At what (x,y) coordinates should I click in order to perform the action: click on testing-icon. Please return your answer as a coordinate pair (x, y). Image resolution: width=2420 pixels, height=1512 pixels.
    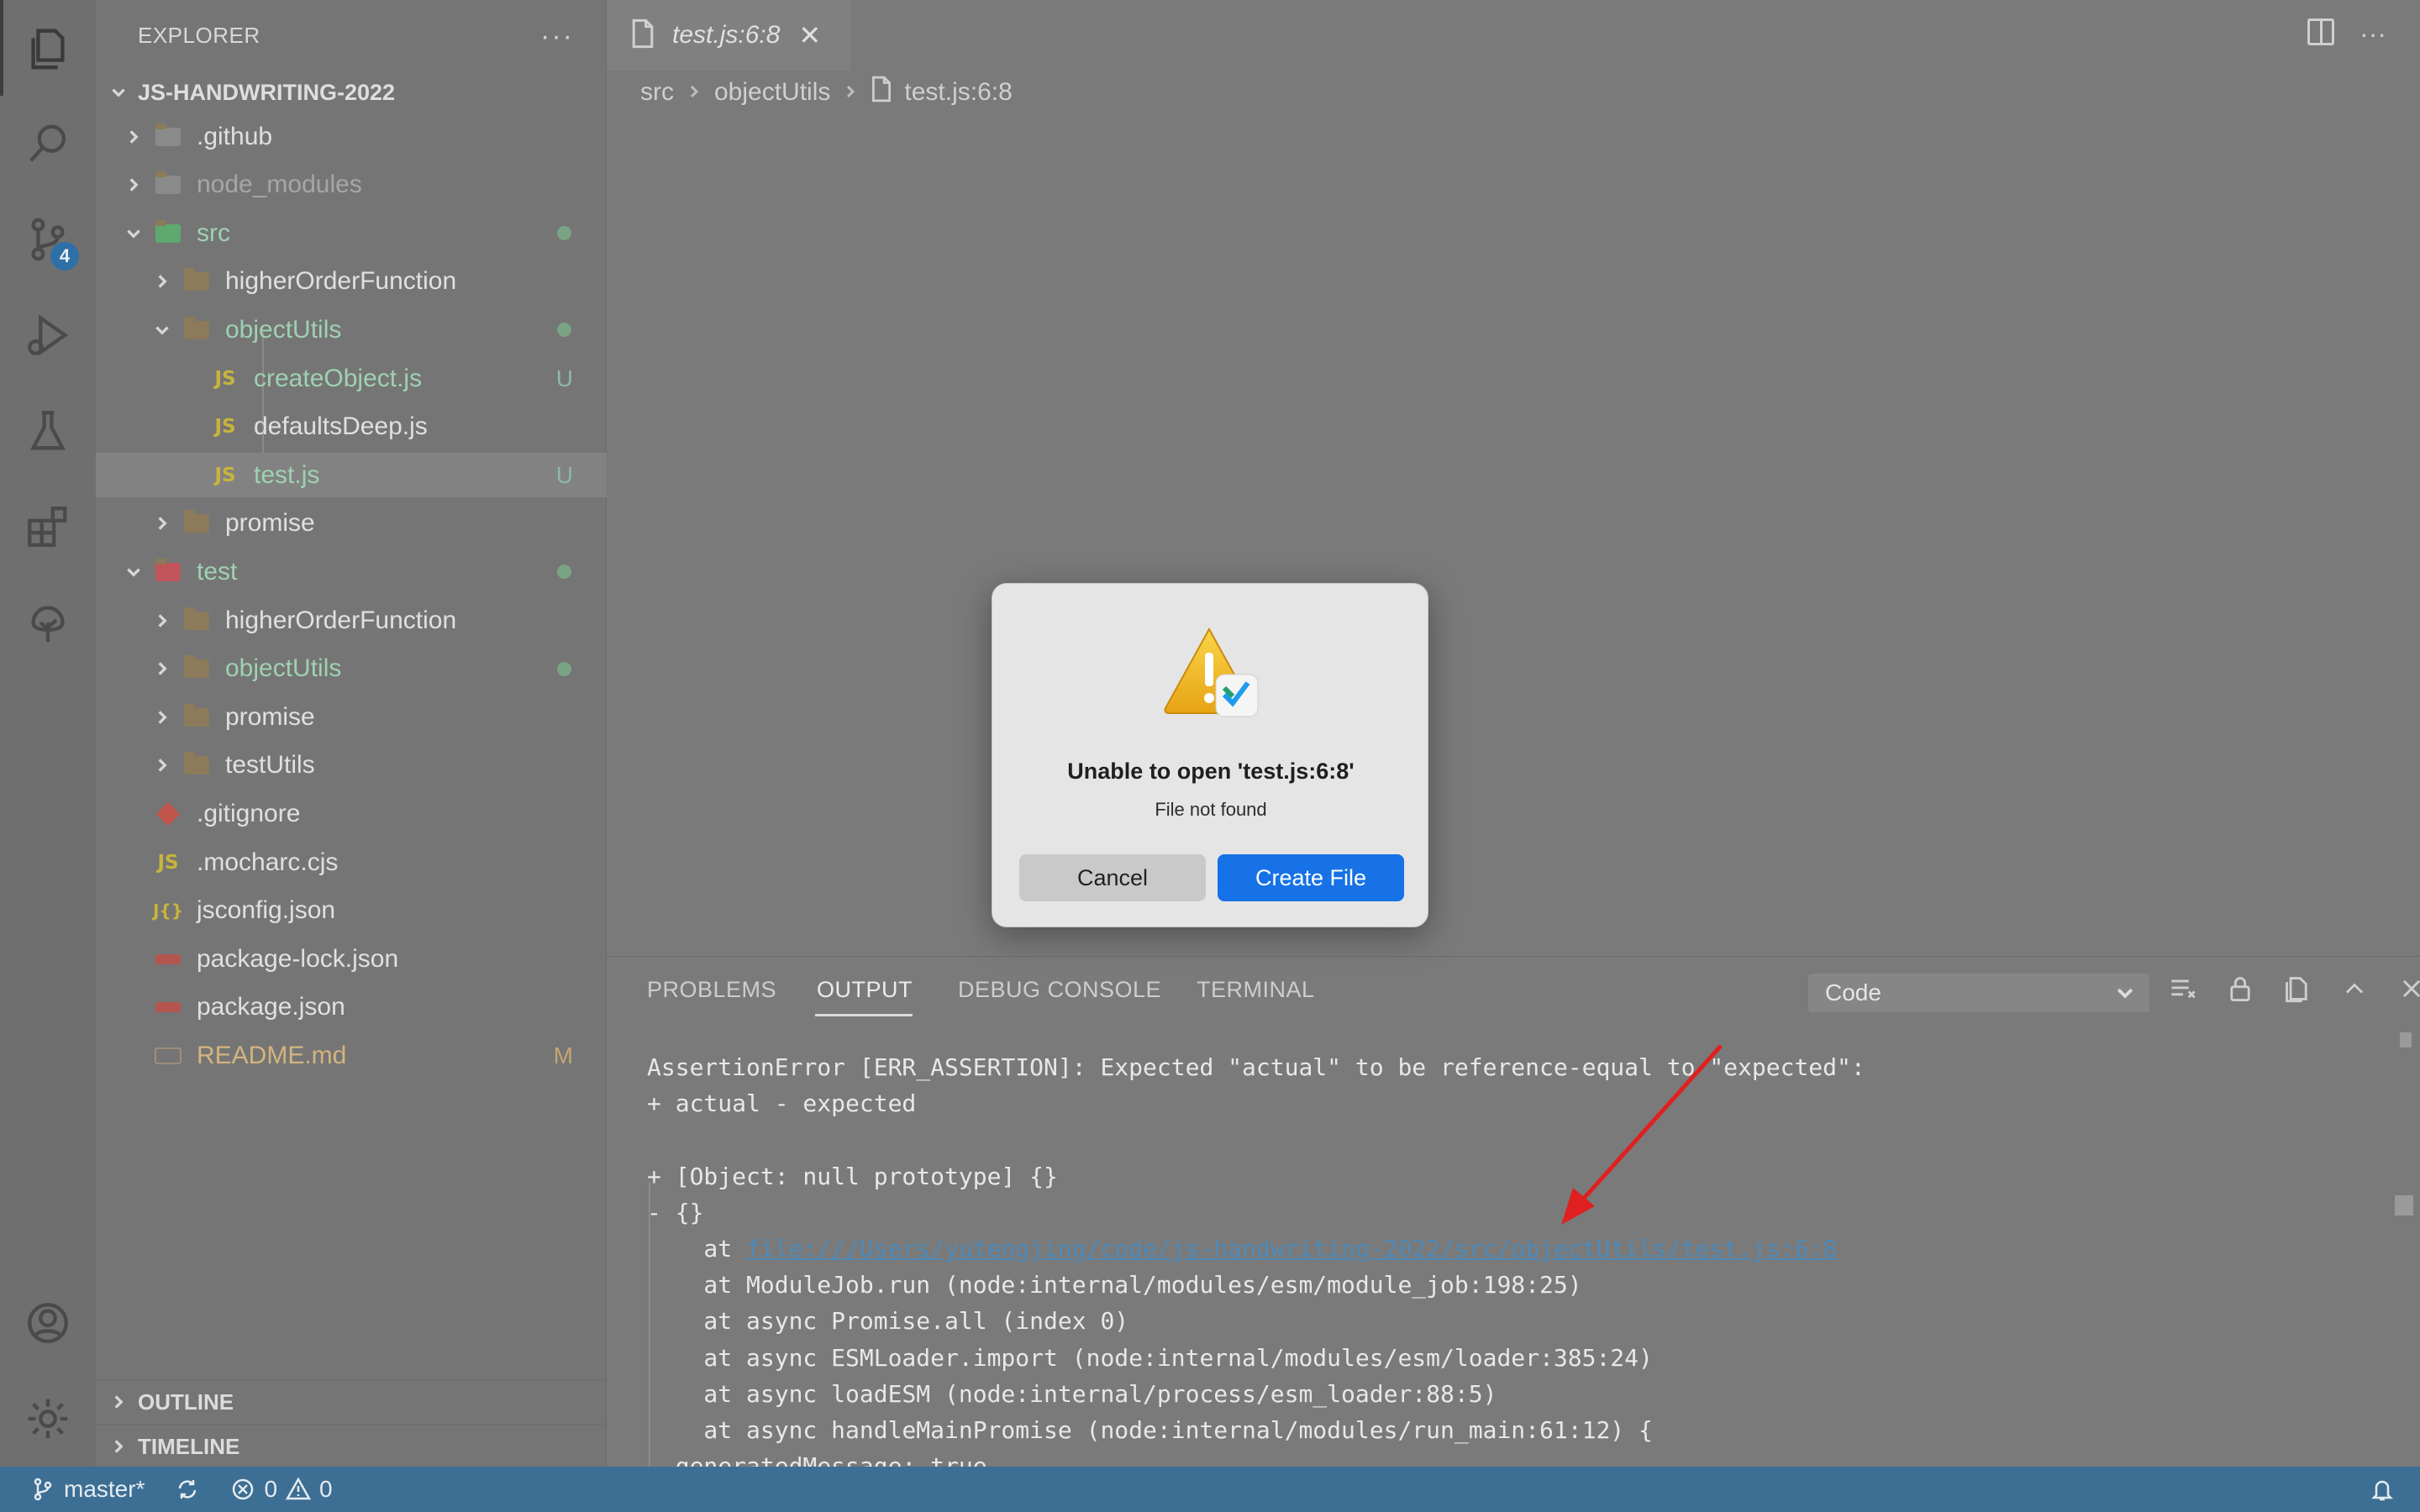
    Looking at the image, I should click on (48, 431).